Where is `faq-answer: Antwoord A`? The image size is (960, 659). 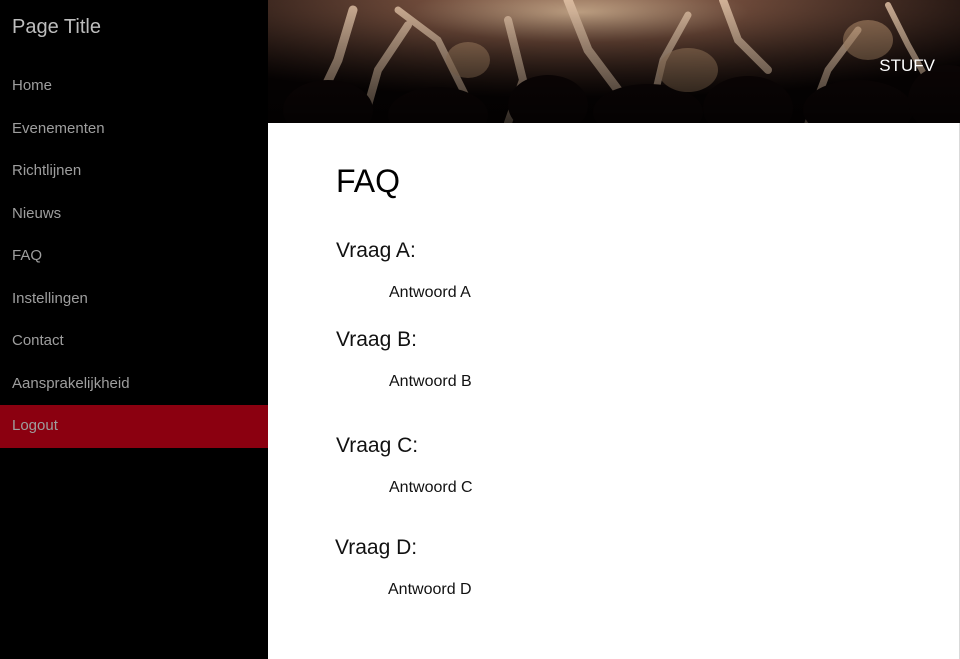
faq-answer: Antwoord A is located at coordinates (430, 292).